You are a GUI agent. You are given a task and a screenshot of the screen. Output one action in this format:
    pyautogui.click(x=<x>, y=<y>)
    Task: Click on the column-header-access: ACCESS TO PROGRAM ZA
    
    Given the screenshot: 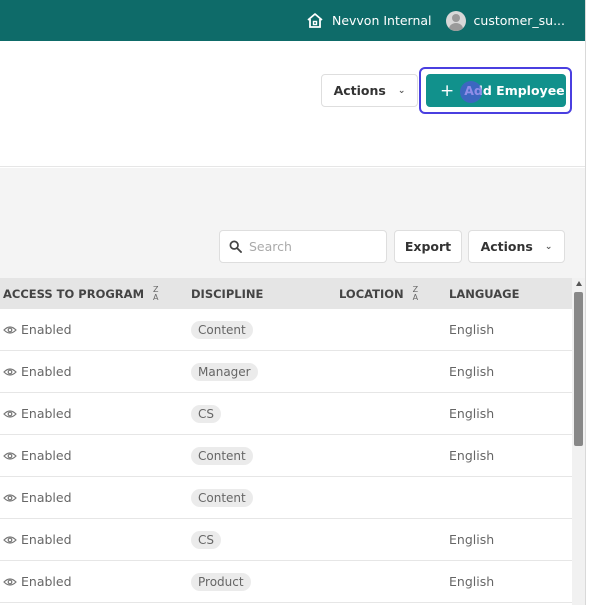 What is the action you would take?
    pyautogui.click(x=81, y=293)
    